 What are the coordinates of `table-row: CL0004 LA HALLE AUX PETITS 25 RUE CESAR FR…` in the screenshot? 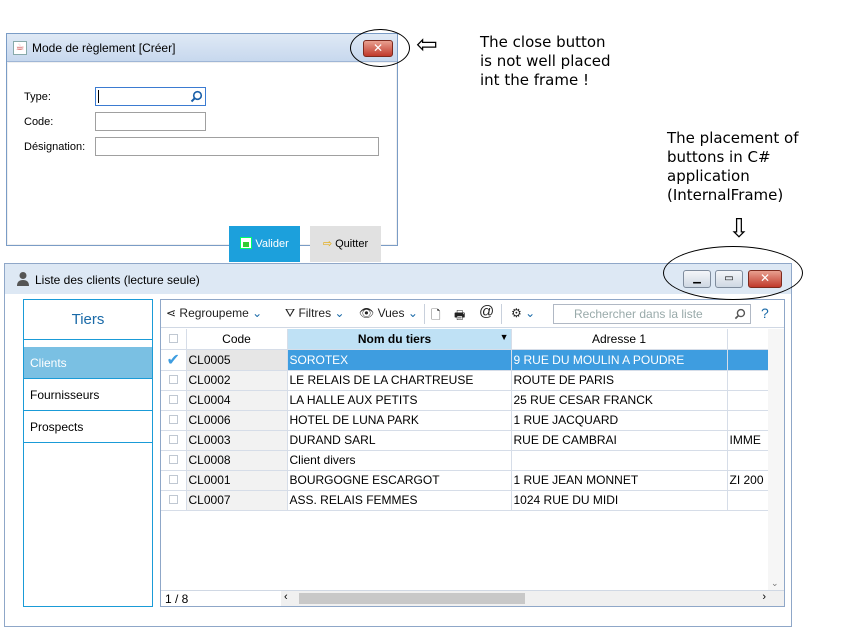 It's located at (466, 400).